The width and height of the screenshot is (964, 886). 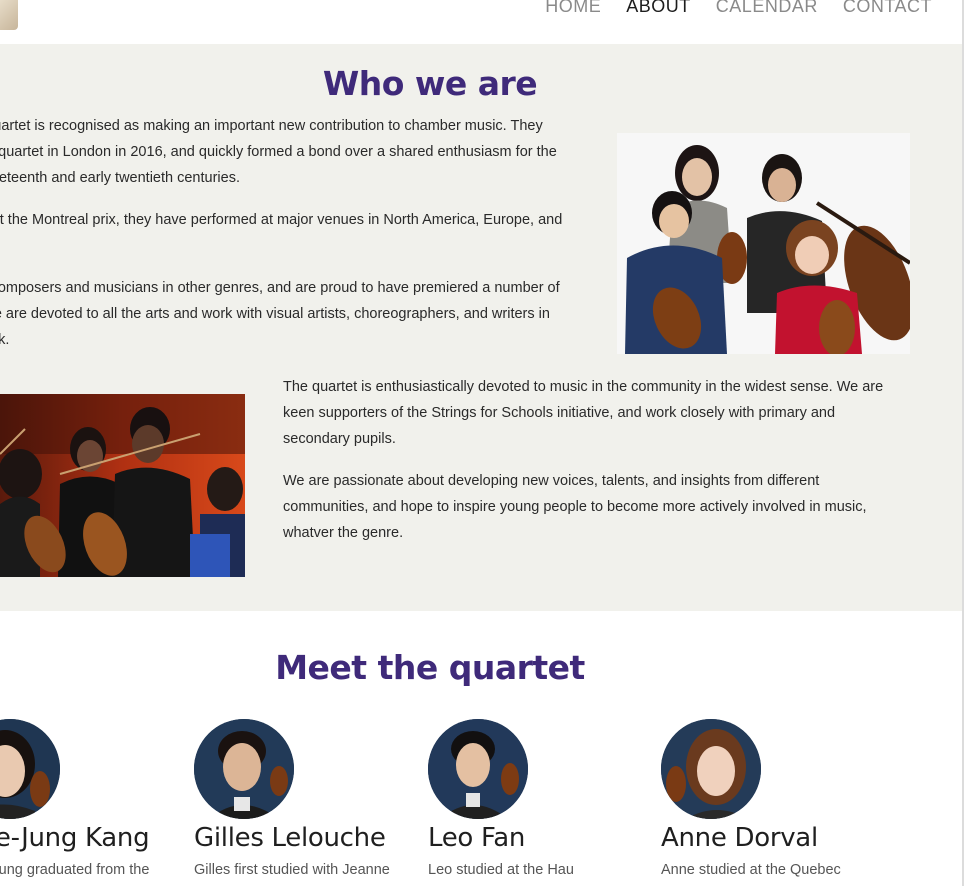 I want to click on nav-home-link: HOME, so click(x=573, y=9).